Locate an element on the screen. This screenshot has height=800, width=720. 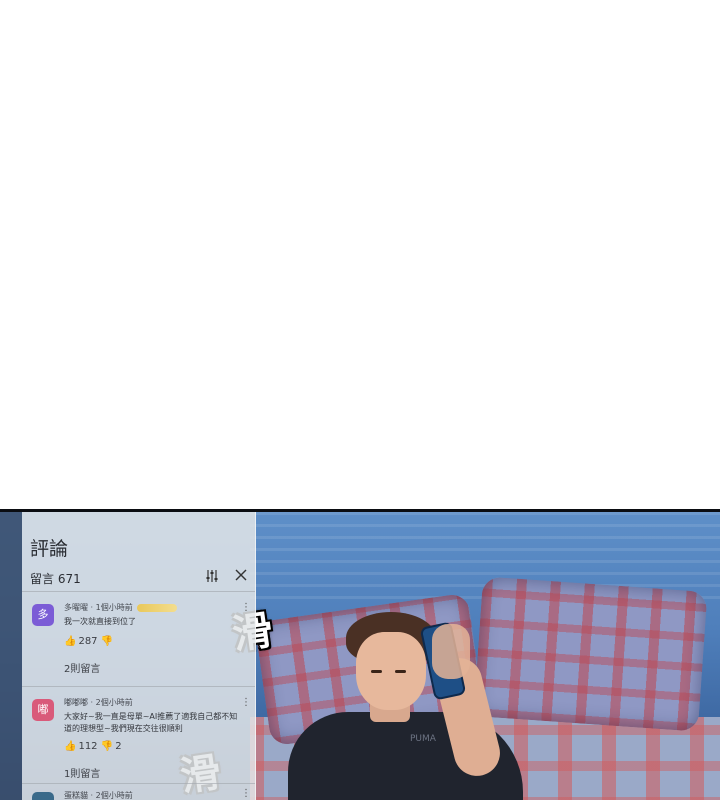
comment-text: 大家好~我一直是母單~AI推薦了適我自己都不知道的理想型~我們現在交往很順利 is located at coordinates (151, 722).